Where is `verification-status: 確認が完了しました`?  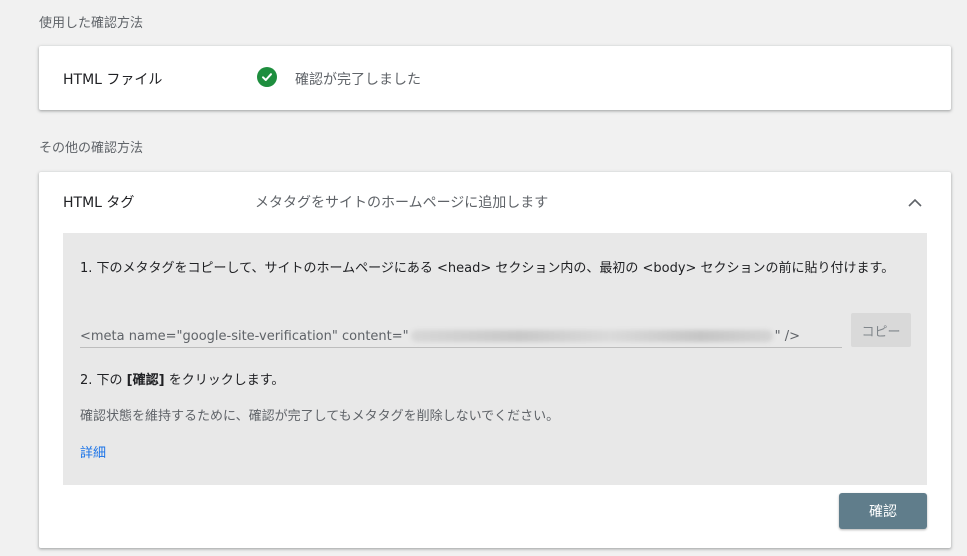
verification-status: 確認が完了しました is located at coordinates (358, 80).